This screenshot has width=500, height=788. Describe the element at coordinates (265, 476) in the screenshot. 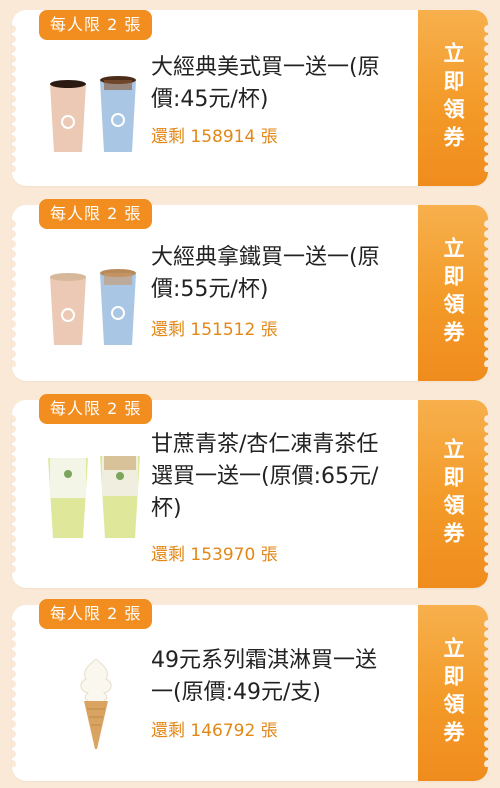

I see `coupon-title: 甘蔗青茶/杏仁凍青茶任選買一送一(原價:65元/杯)` at that location.